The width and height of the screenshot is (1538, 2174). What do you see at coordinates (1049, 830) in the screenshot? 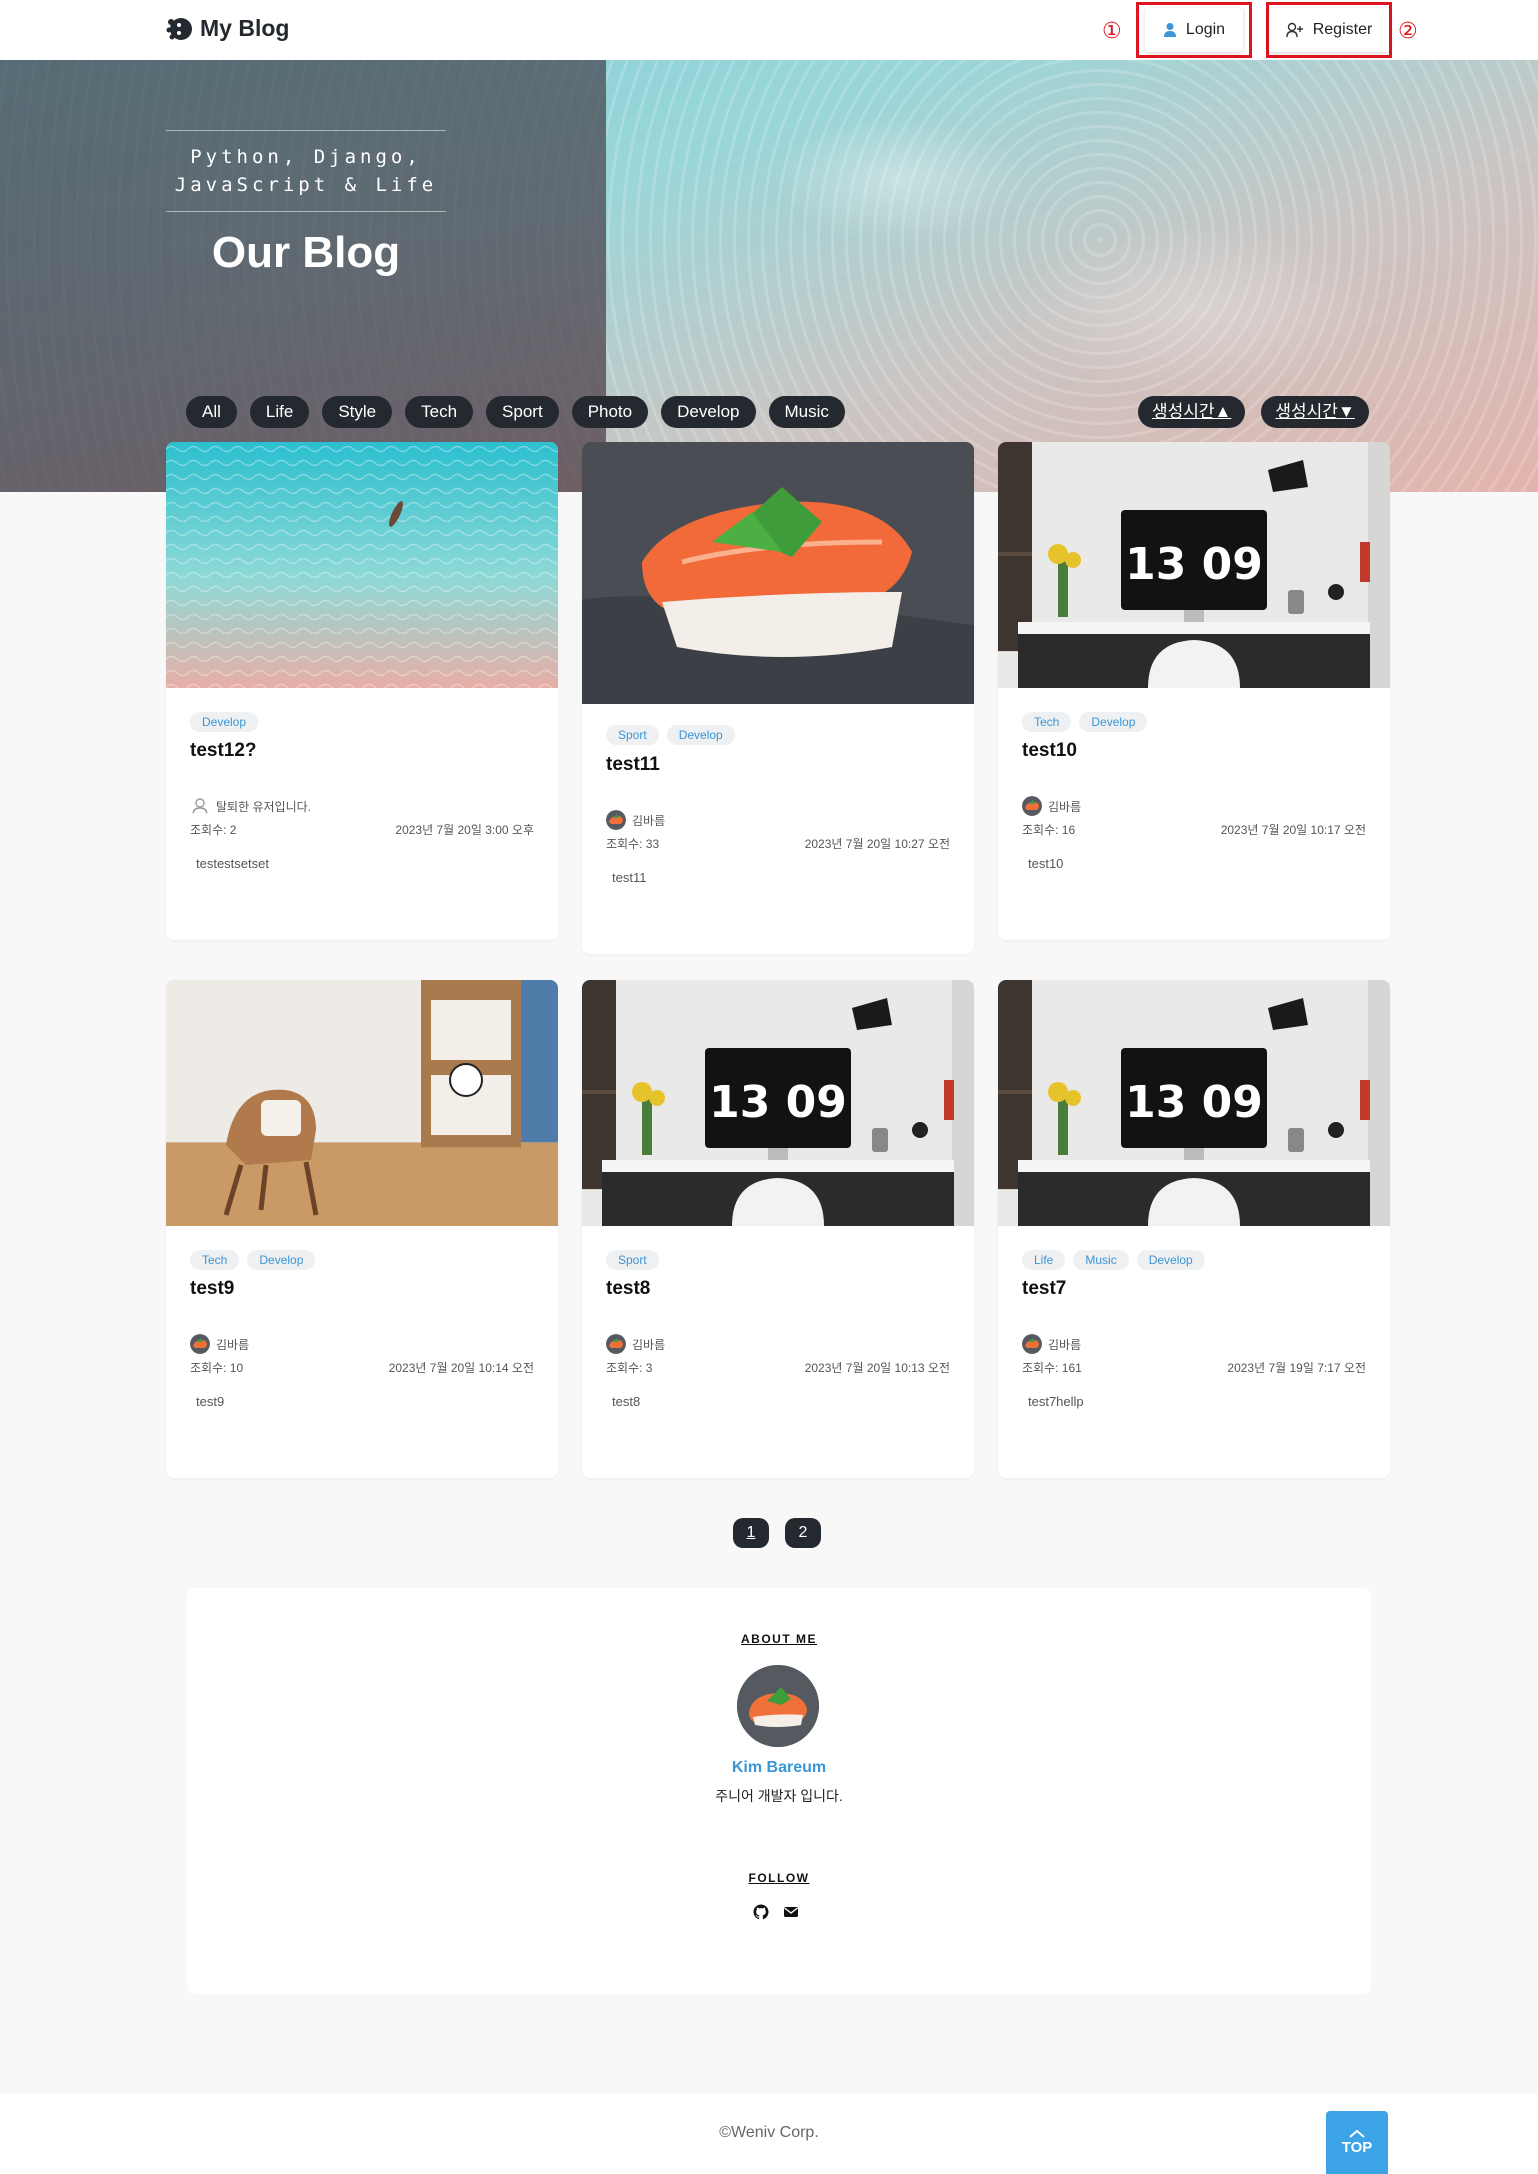
I see `view-count: 조회수: 16` at bounding box center [1049, 830].